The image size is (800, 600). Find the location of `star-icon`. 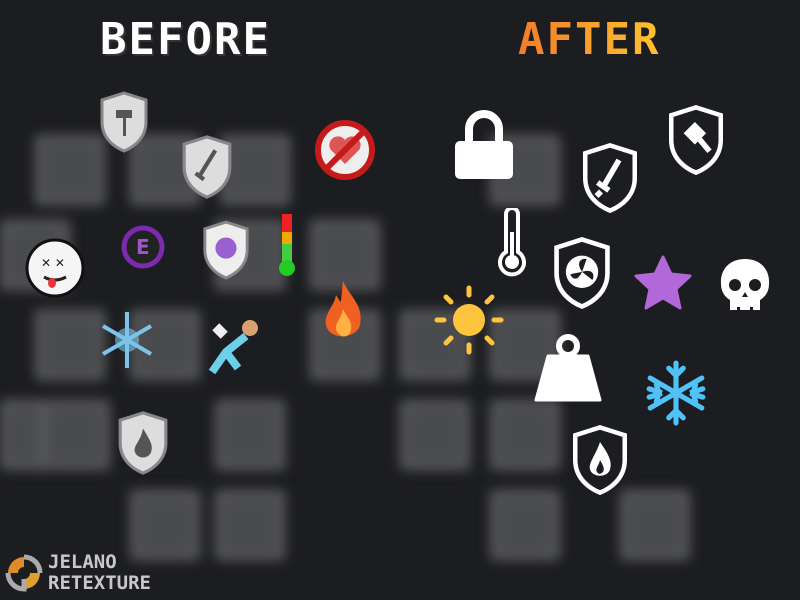

star-icon is located at coordinates (663, 282).